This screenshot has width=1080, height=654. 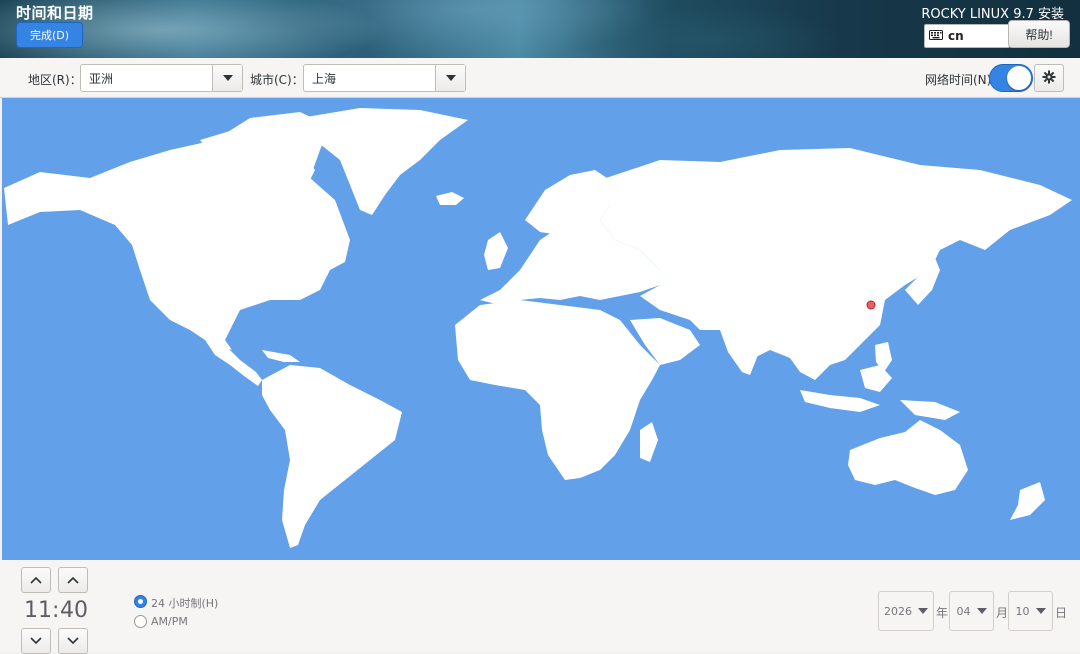 I want to click on minute-down-button, so click(x=73, y=641).